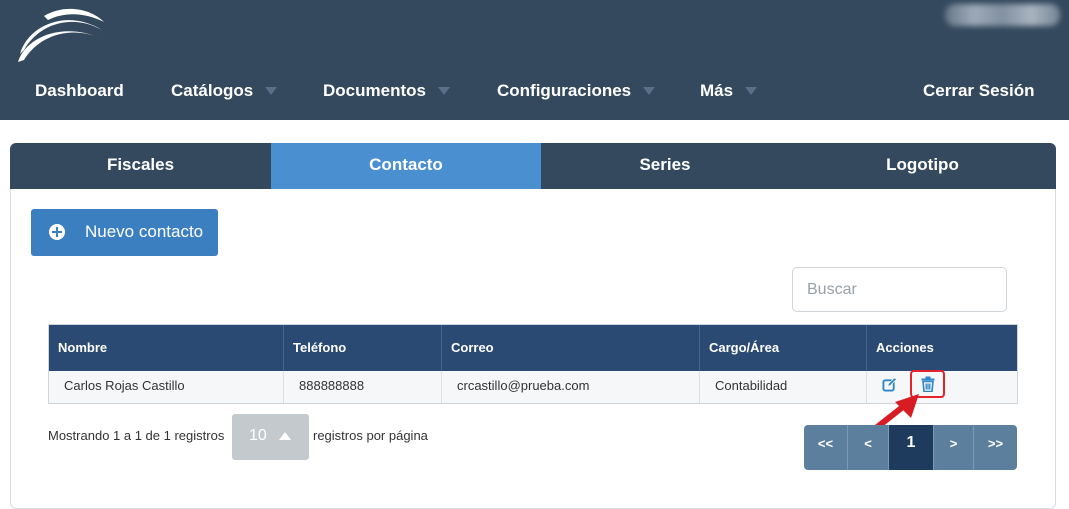 Image resolution: width=1069 pixels, height=509 pixels. I want to click on tab-label: Logotipo, so click(922, 164).